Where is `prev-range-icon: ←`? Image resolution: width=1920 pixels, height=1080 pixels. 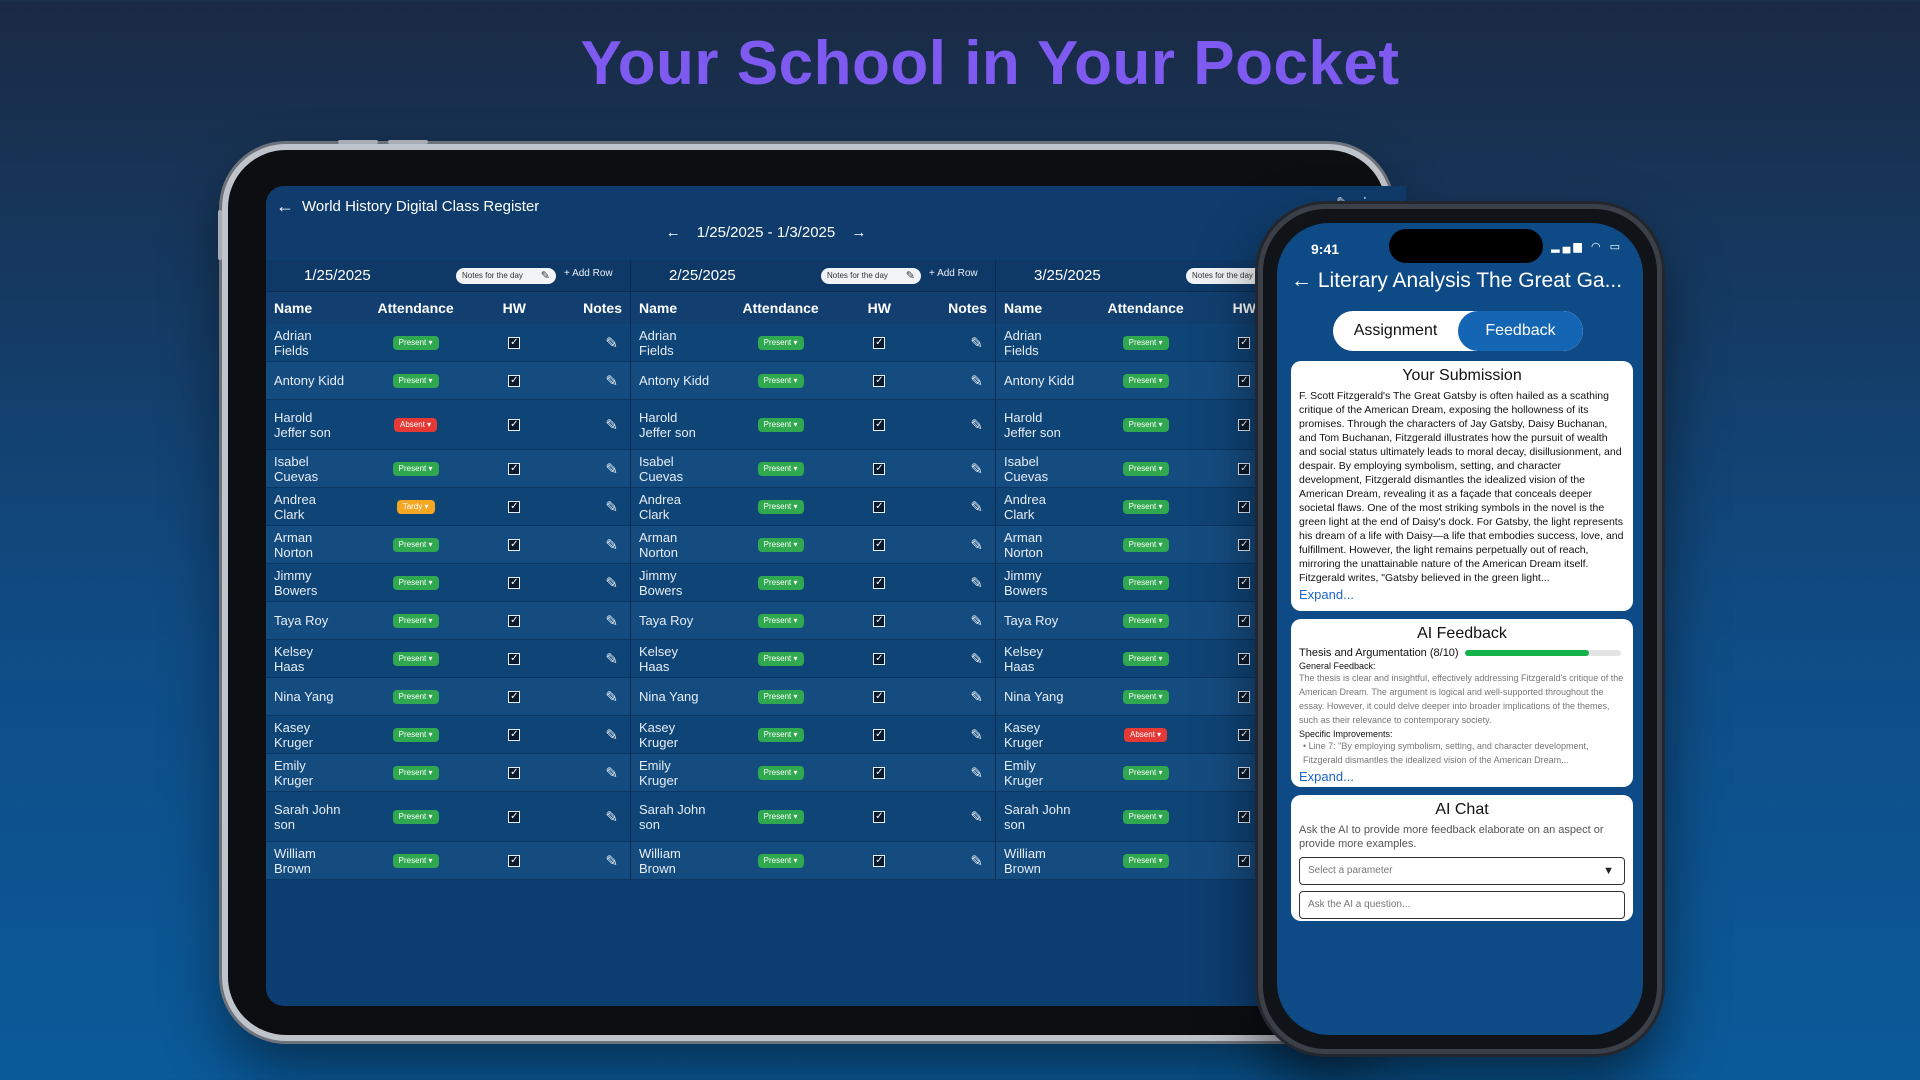 prev-range-icon: ← is located at coordinates (673, 232).